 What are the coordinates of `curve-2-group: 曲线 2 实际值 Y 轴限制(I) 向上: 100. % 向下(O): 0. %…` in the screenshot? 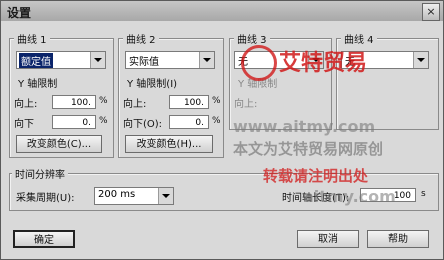 It's located at (171, 94).